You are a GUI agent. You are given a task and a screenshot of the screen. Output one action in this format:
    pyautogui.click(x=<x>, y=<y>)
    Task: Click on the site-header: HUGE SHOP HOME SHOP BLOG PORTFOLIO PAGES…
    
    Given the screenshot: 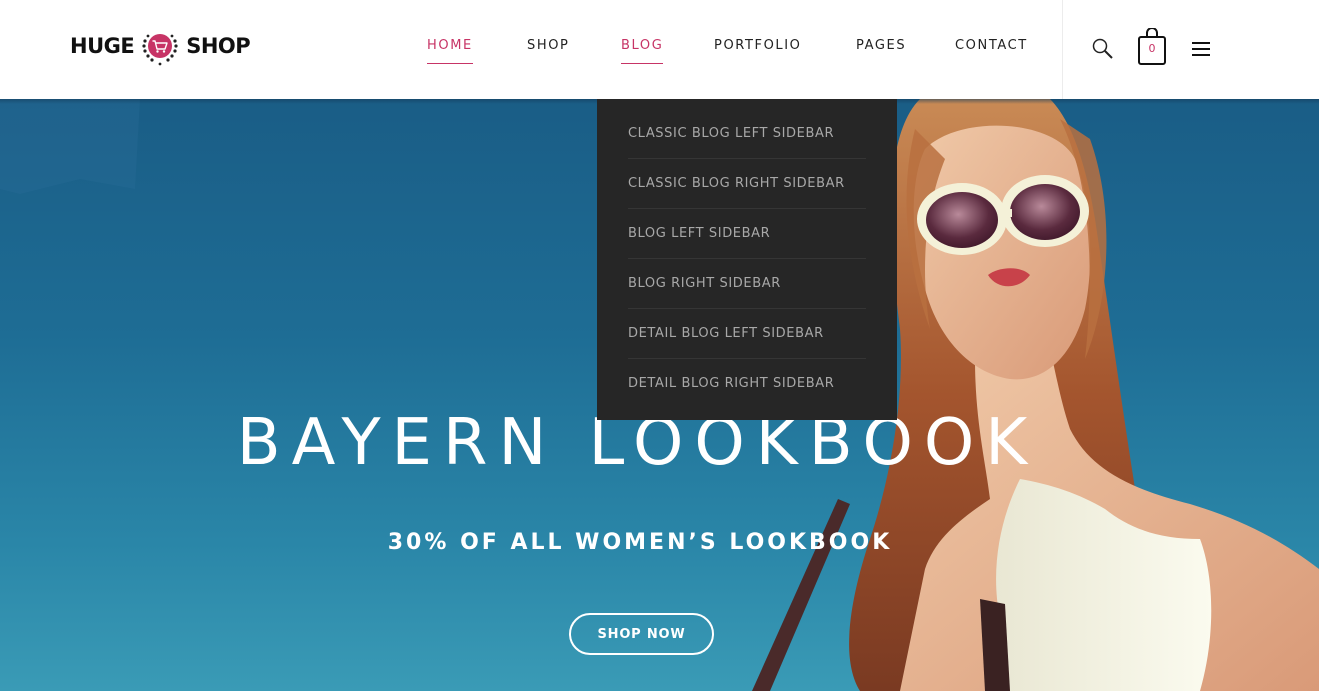 What is the action you would take?
    pyautogui.click(x=659, y=49)
    